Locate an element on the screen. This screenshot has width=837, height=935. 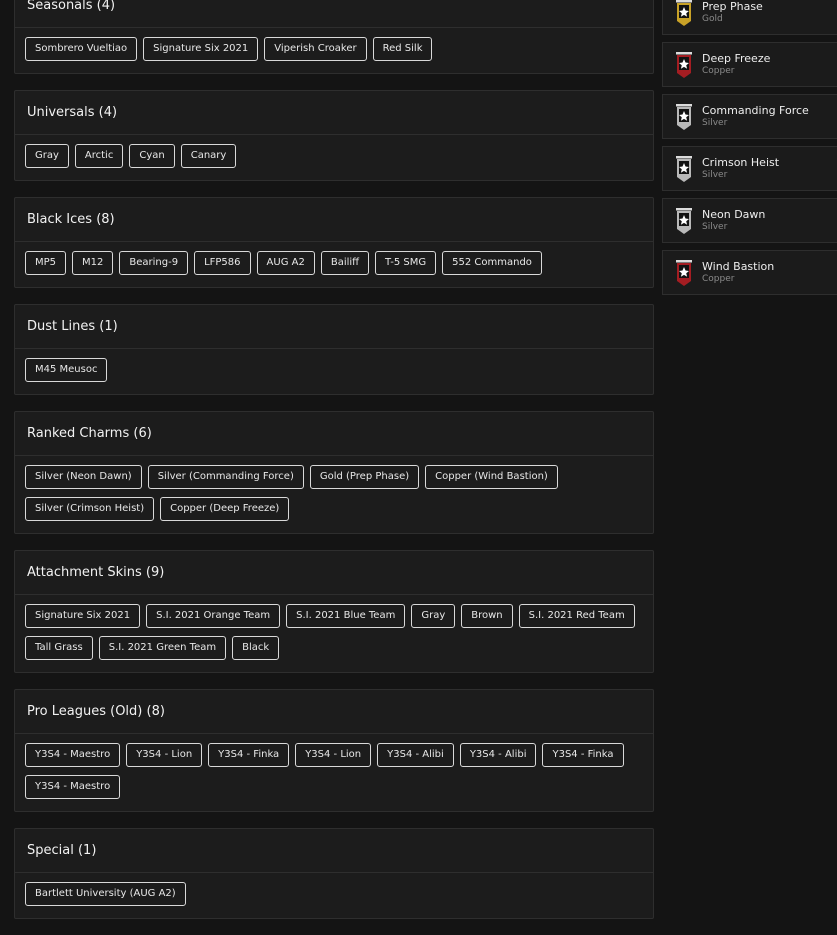
item-tag: Arctic is located at coordinates (99, 156).